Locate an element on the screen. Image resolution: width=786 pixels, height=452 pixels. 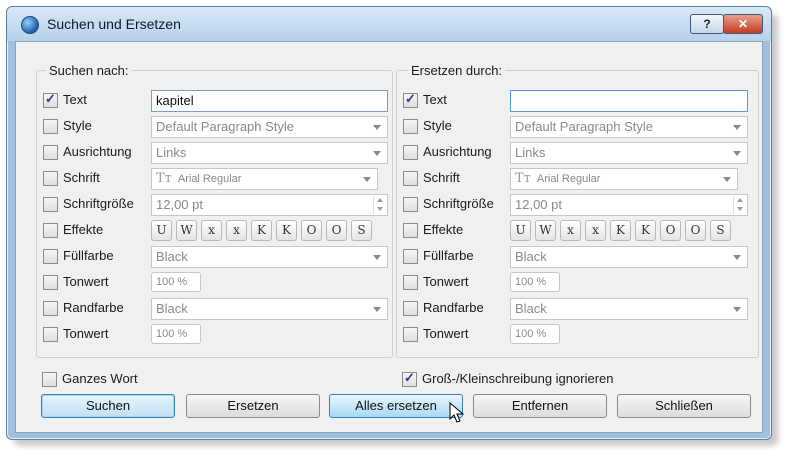
replace-border-color-dropdown: Black is located at coordinates (629, 309).